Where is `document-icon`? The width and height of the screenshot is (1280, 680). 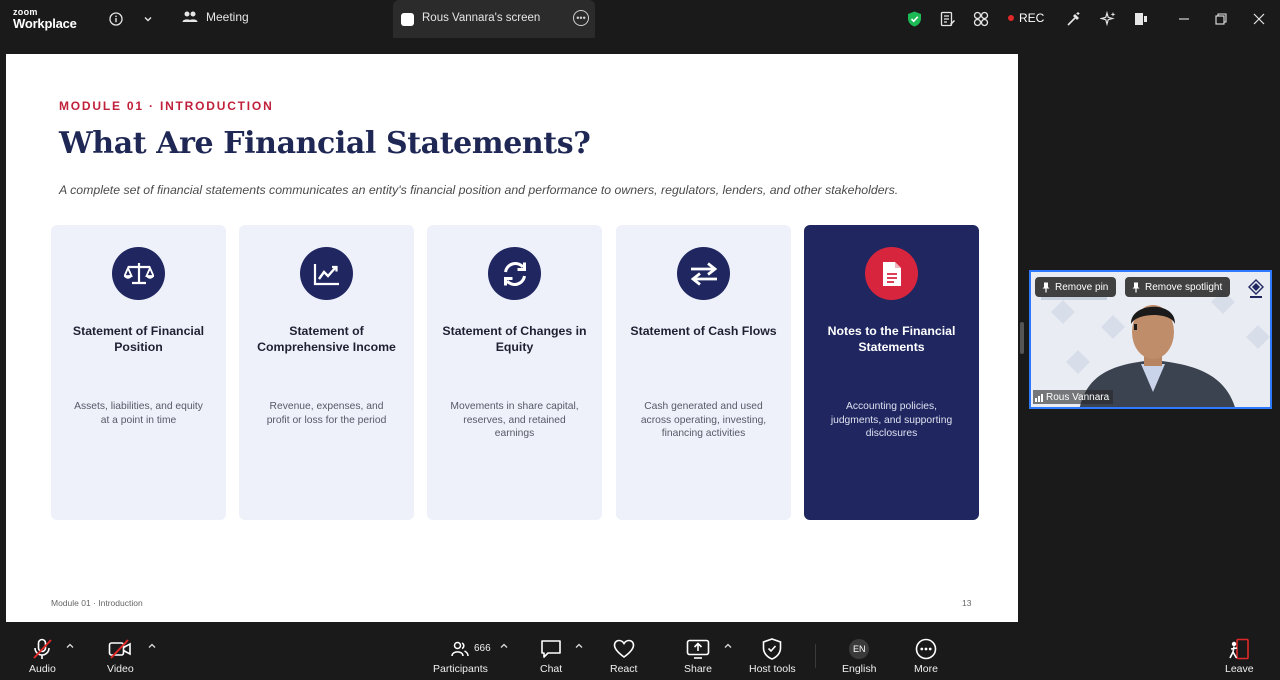
document-icon is located at coordinates (891, 273).